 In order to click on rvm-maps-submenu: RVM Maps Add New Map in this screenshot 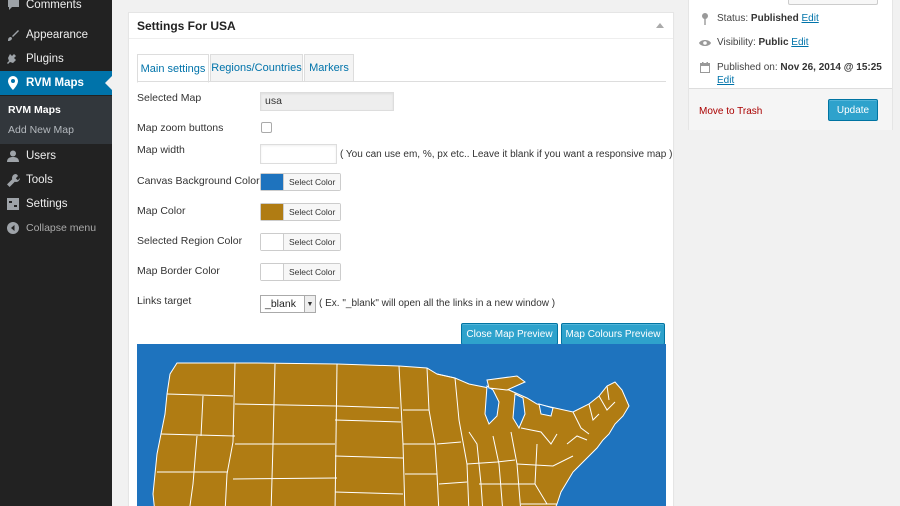, I will do `click(56, 120)`.